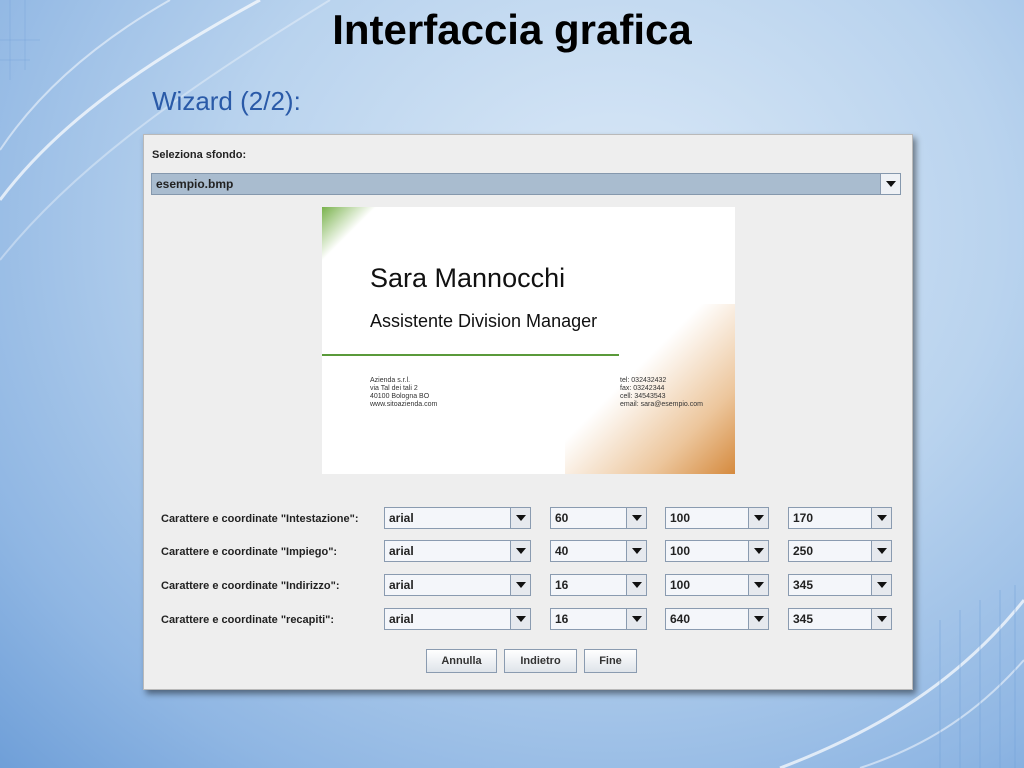 The height and width of the screenshot is (768, 1024). What do you see at coordinates (404, 404) in the screenshot?
I see `card-address-line: www.sitoazienda.com` at bounding box center [404, 404].